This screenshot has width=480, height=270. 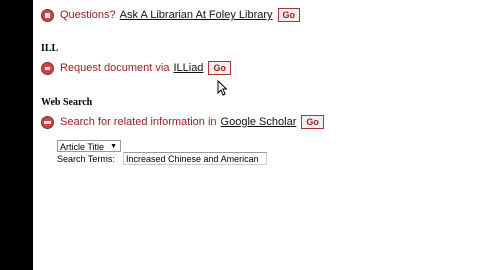 I want to click on ill-row: Request document via ILLiad Go, so click(x=136, y=68).